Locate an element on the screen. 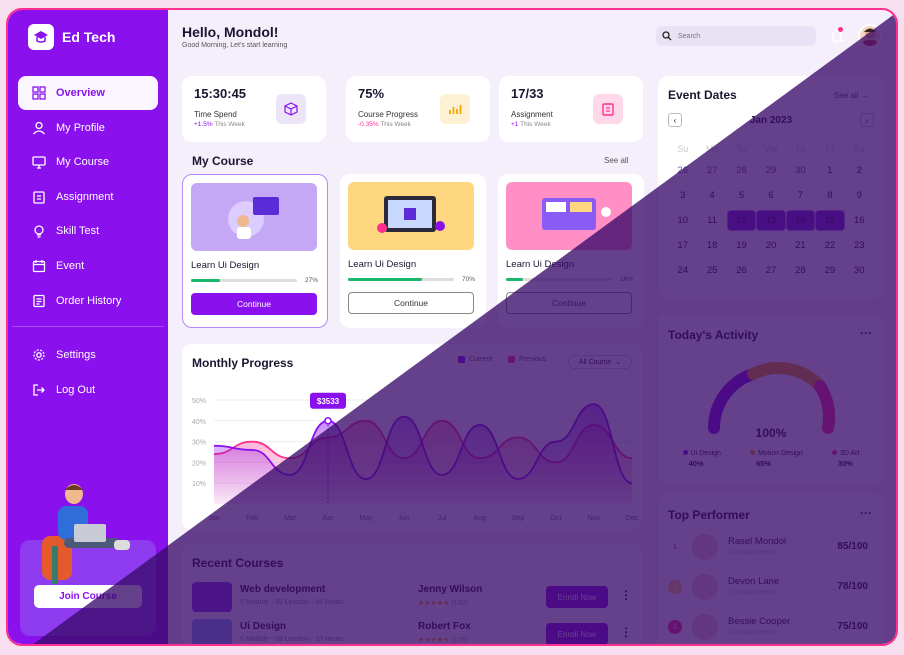  bulb-icon is located at coordinates (39, 231).